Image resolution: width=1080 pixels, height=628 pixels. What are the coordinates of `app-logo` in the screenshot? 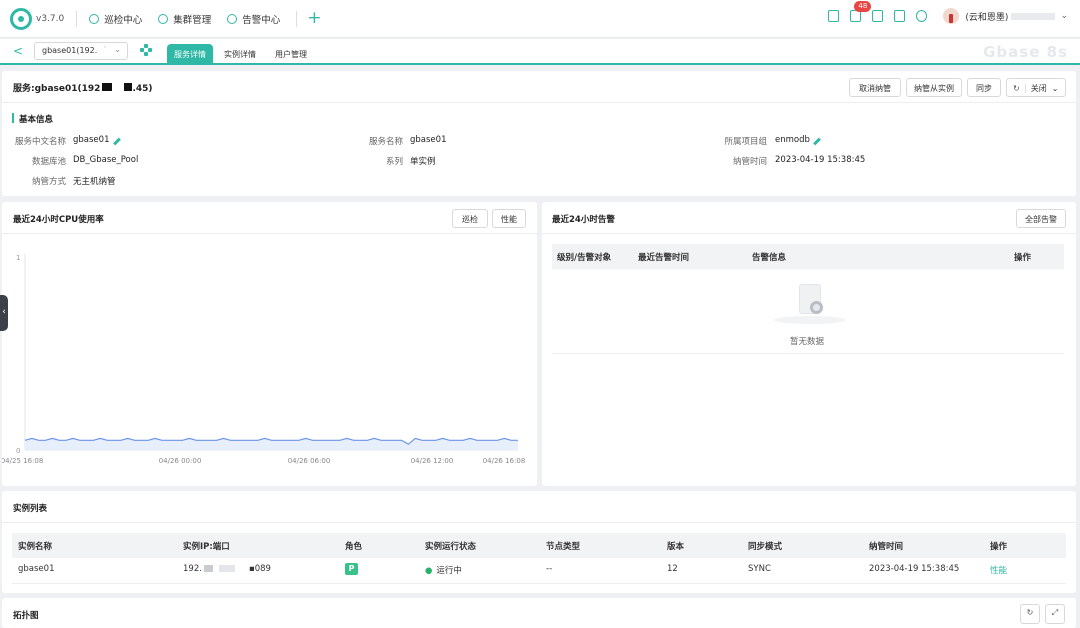 It's located at (21, 18).